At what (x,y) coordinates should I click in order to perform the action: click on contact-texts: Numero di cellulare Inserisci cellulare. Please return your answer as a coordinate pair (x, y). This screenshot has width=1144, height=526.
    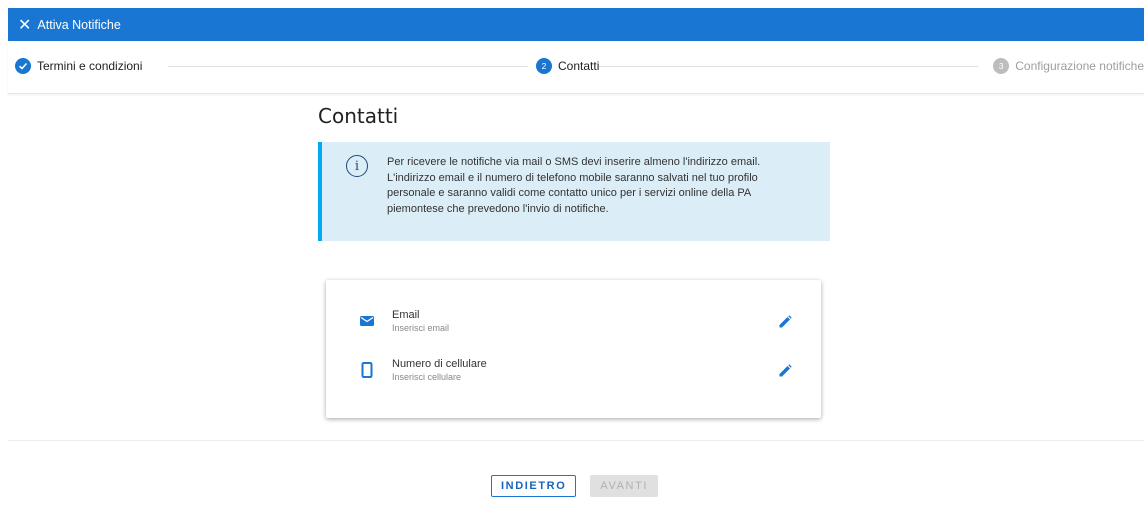
    Looking at the image, I should click on (439, 370).